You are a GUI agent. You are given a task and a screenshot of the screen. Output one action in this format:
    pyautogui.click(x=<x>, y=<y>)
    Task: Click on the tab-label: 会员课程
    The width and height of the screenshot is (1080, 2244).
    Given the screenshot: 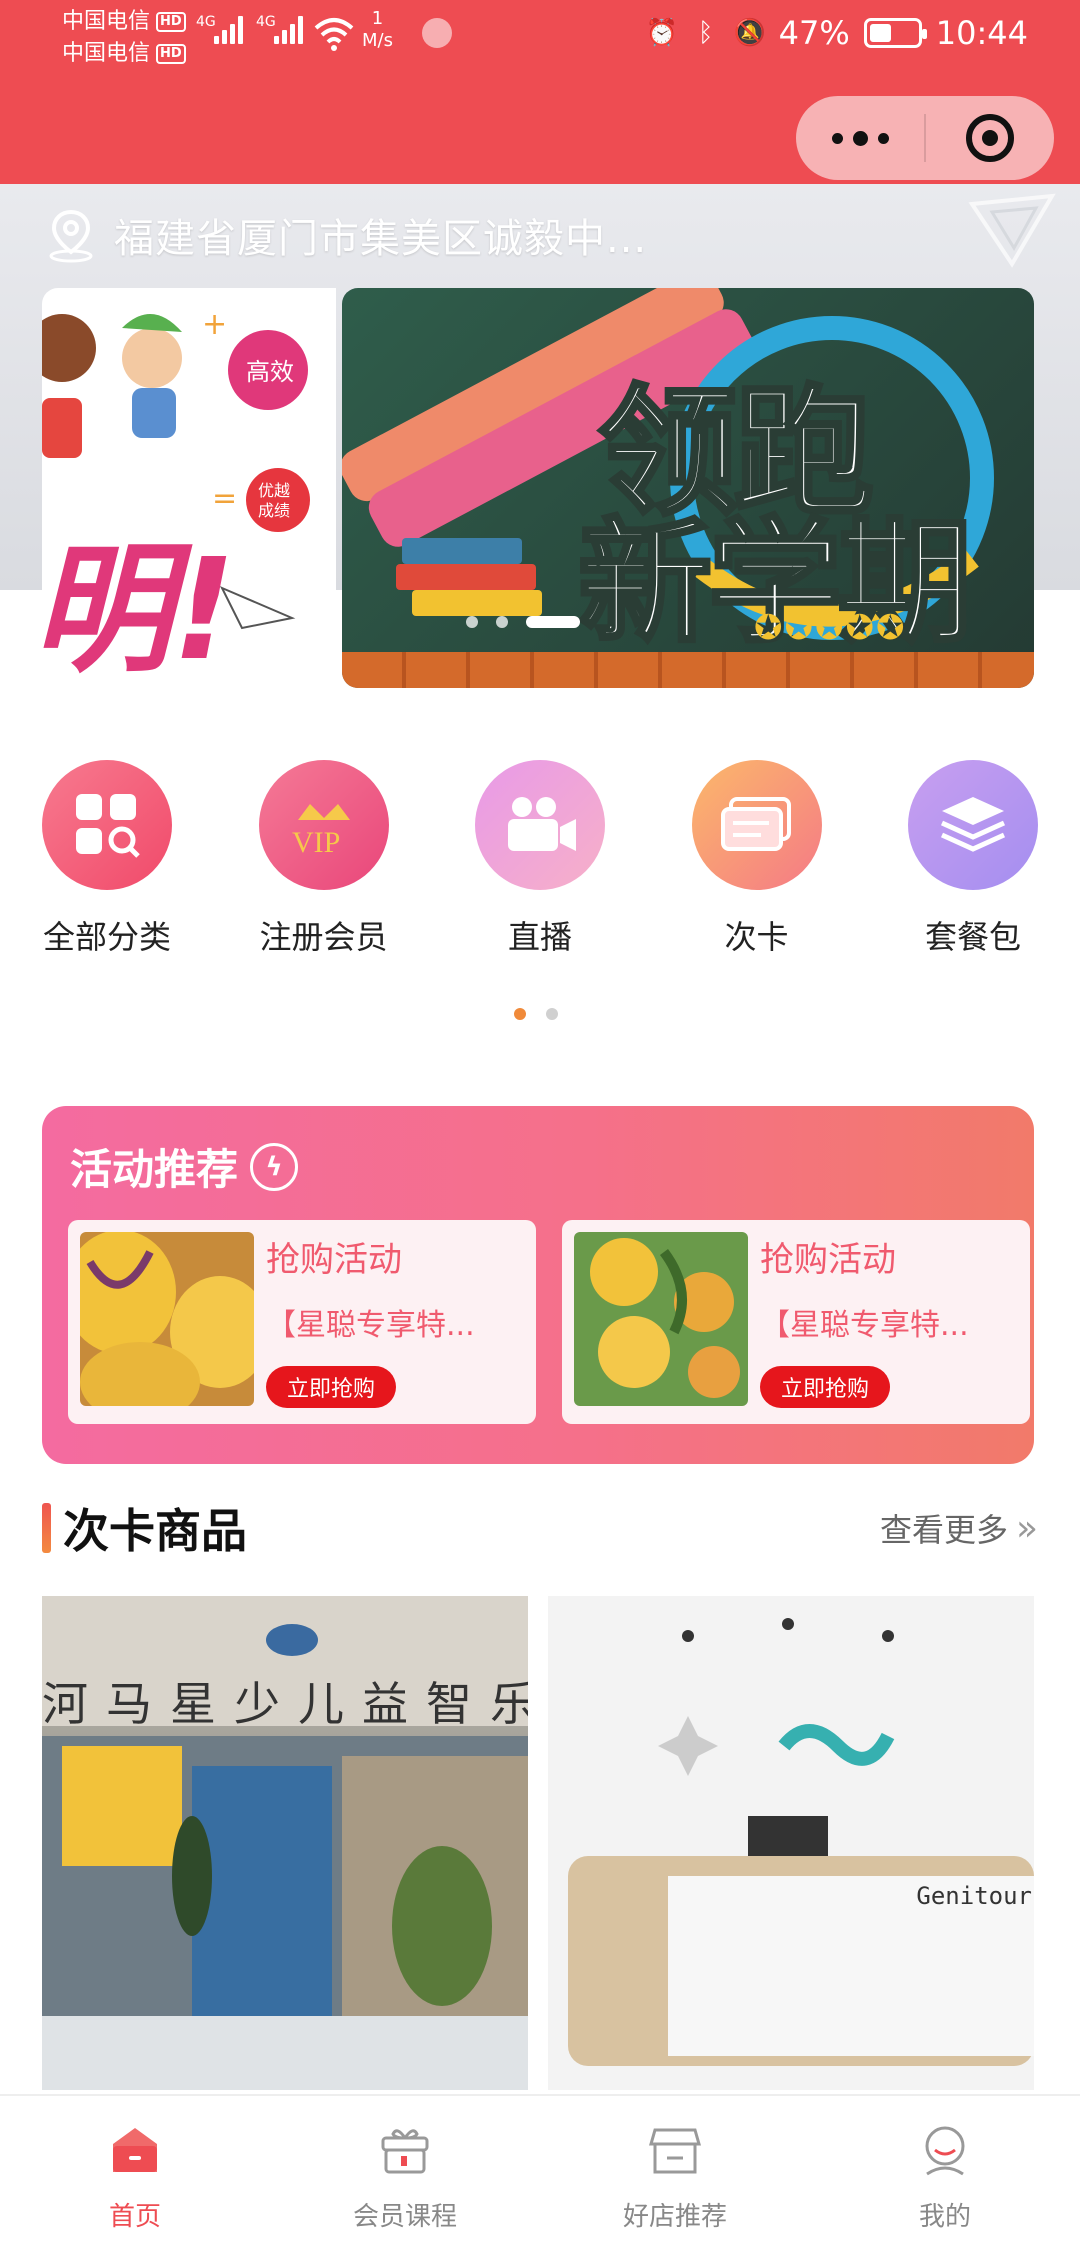 What is the action you would take?
    pyautogui.click(x=404, y=2217)
    